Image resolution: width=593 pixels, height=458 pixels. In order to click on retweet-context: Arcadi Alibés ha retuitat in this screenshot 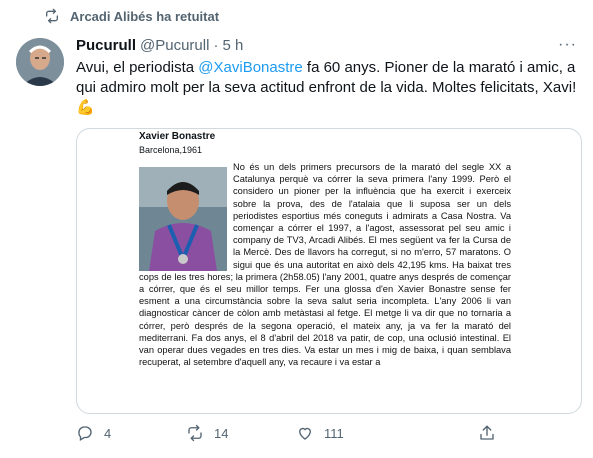, I will do `click(131, 16)`.